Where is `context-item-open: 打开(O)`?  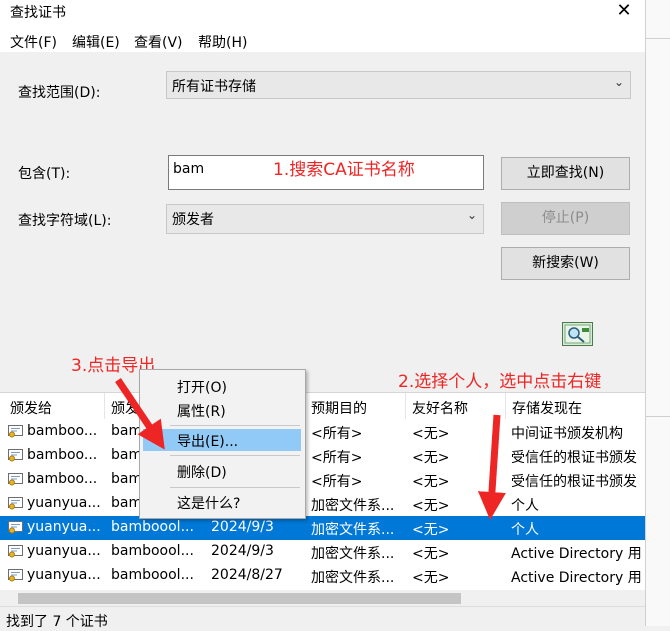 context-item-open: 打开(O) is located at coordinates (222, 386).